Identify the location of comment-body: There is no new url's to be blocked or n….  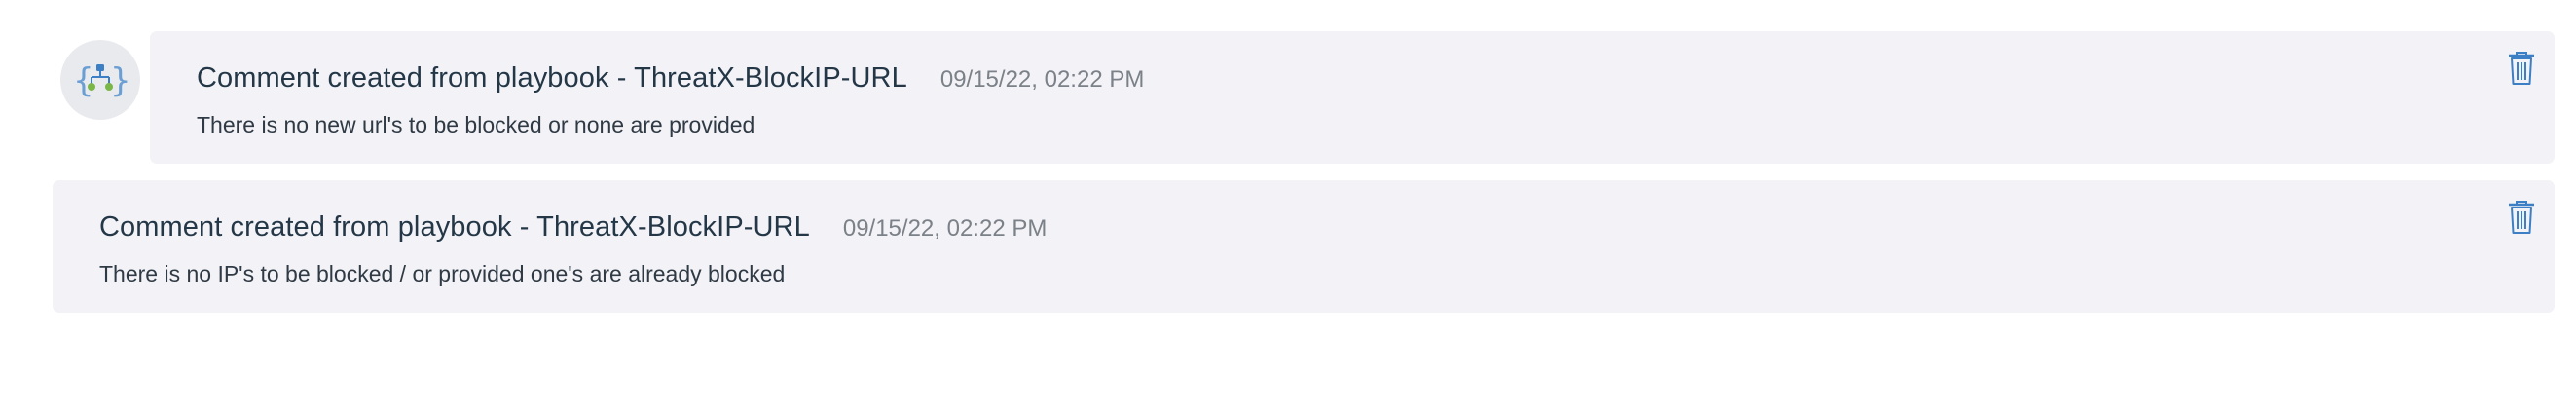
(476, 125).